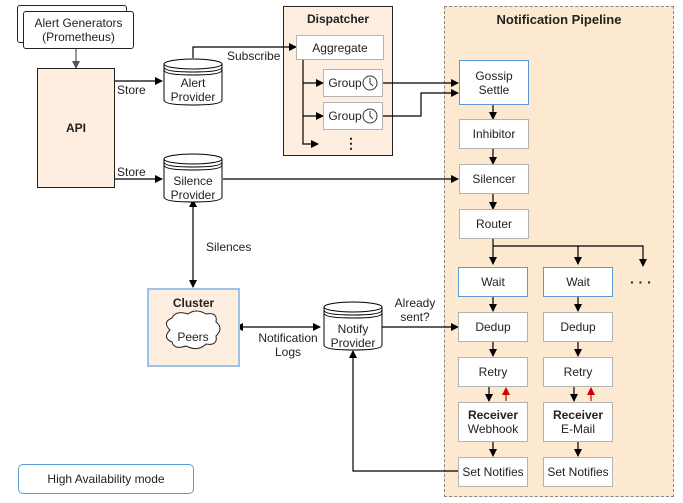 This screenshot has width=683, height=503. What do you see at coordinates (353, 329) in the screenshot?
I see `notify-provider-line1: Notify` at bounding box center [353, 329].